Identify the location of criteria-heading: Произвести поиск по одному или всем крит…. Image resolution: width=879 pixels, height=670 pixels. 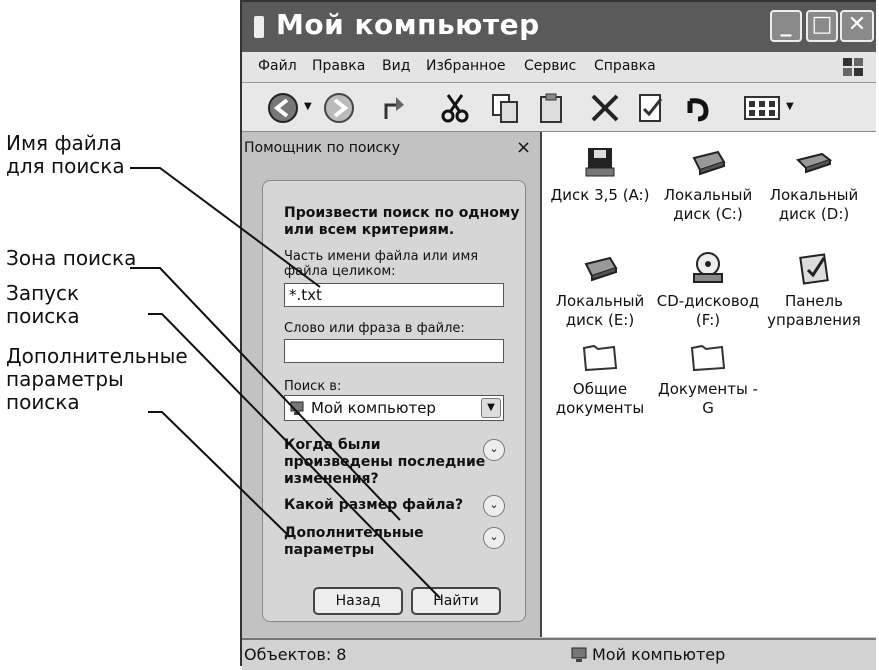
(401, 222).